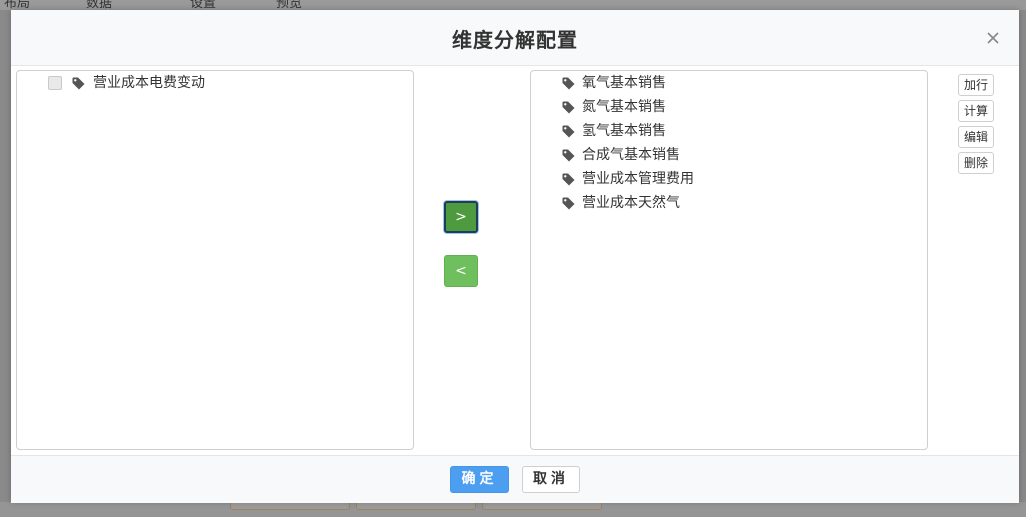 The width and height of the screenshot is (1026, 517). What do you see at coordinates (624, 83) in the screenshot?
I see `item-label: 氧气基本销售` at bounding box center [624, 83].